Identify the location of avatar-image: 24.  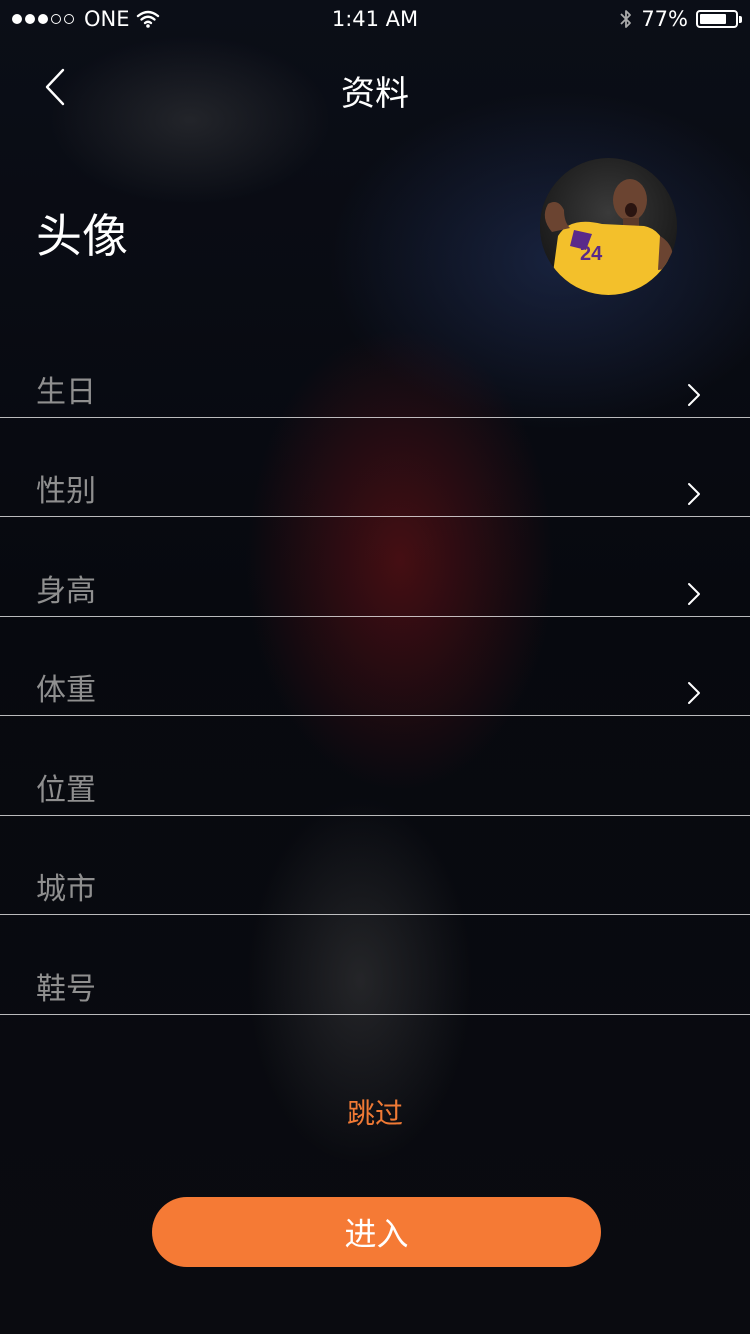
(608, 226).